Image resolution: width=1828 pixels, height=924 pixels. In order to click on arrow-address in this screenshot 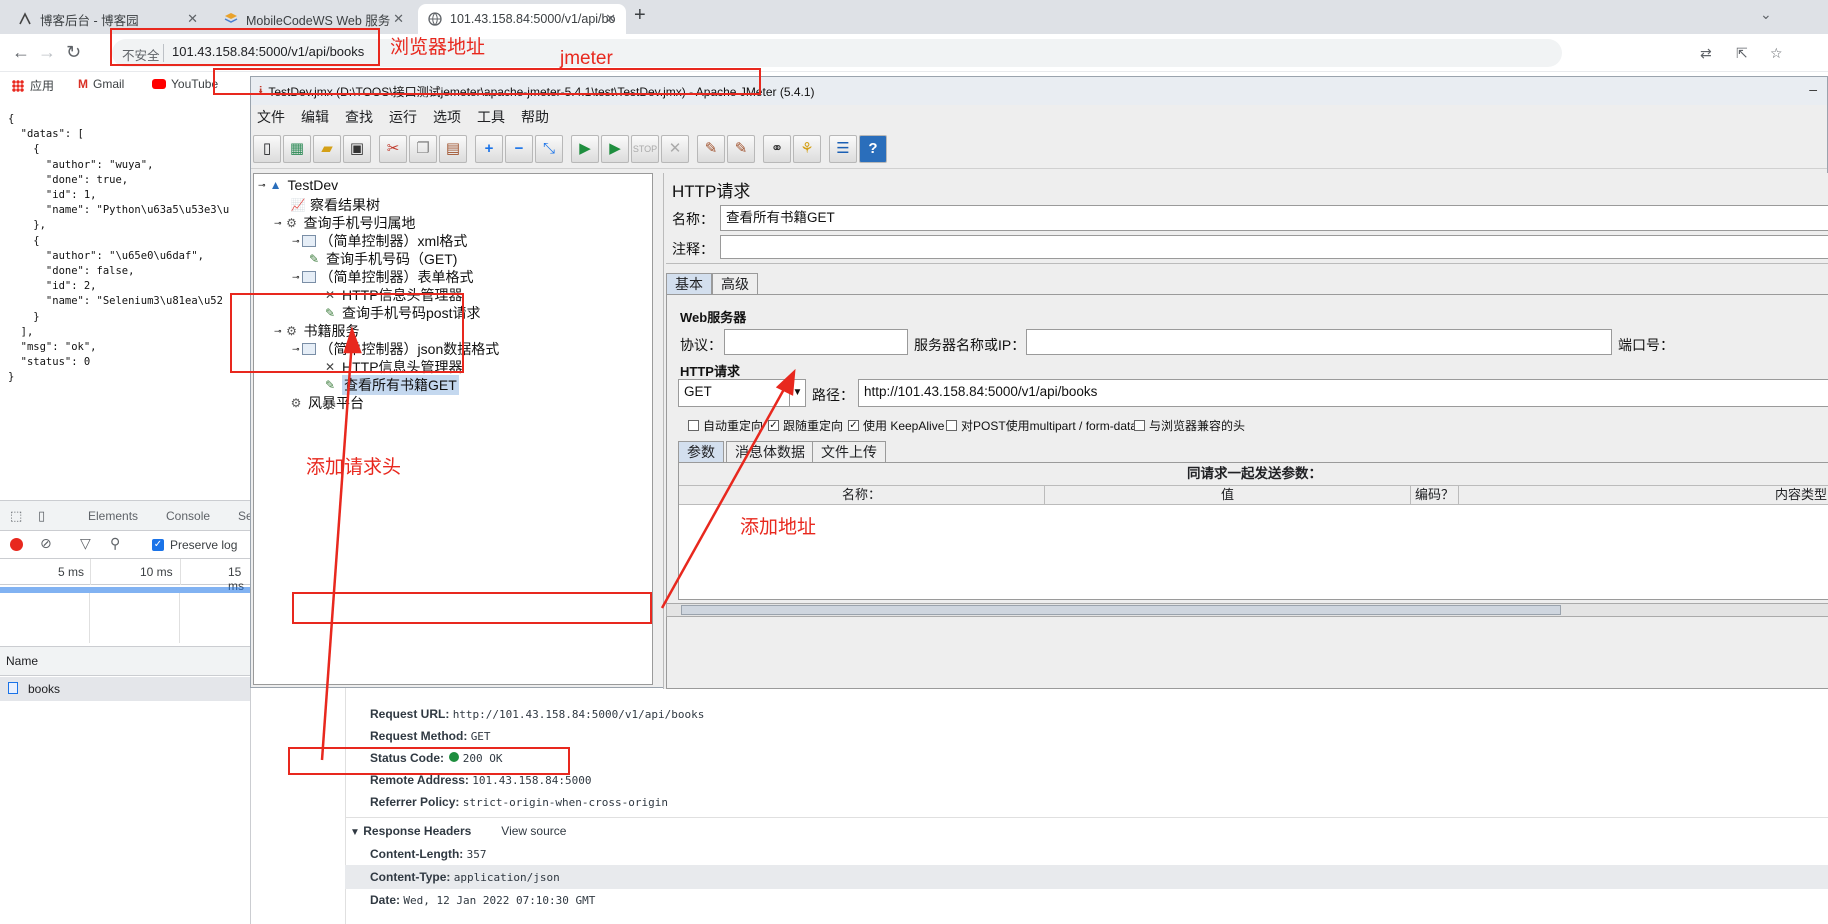, I will do `click(725, 495)`.